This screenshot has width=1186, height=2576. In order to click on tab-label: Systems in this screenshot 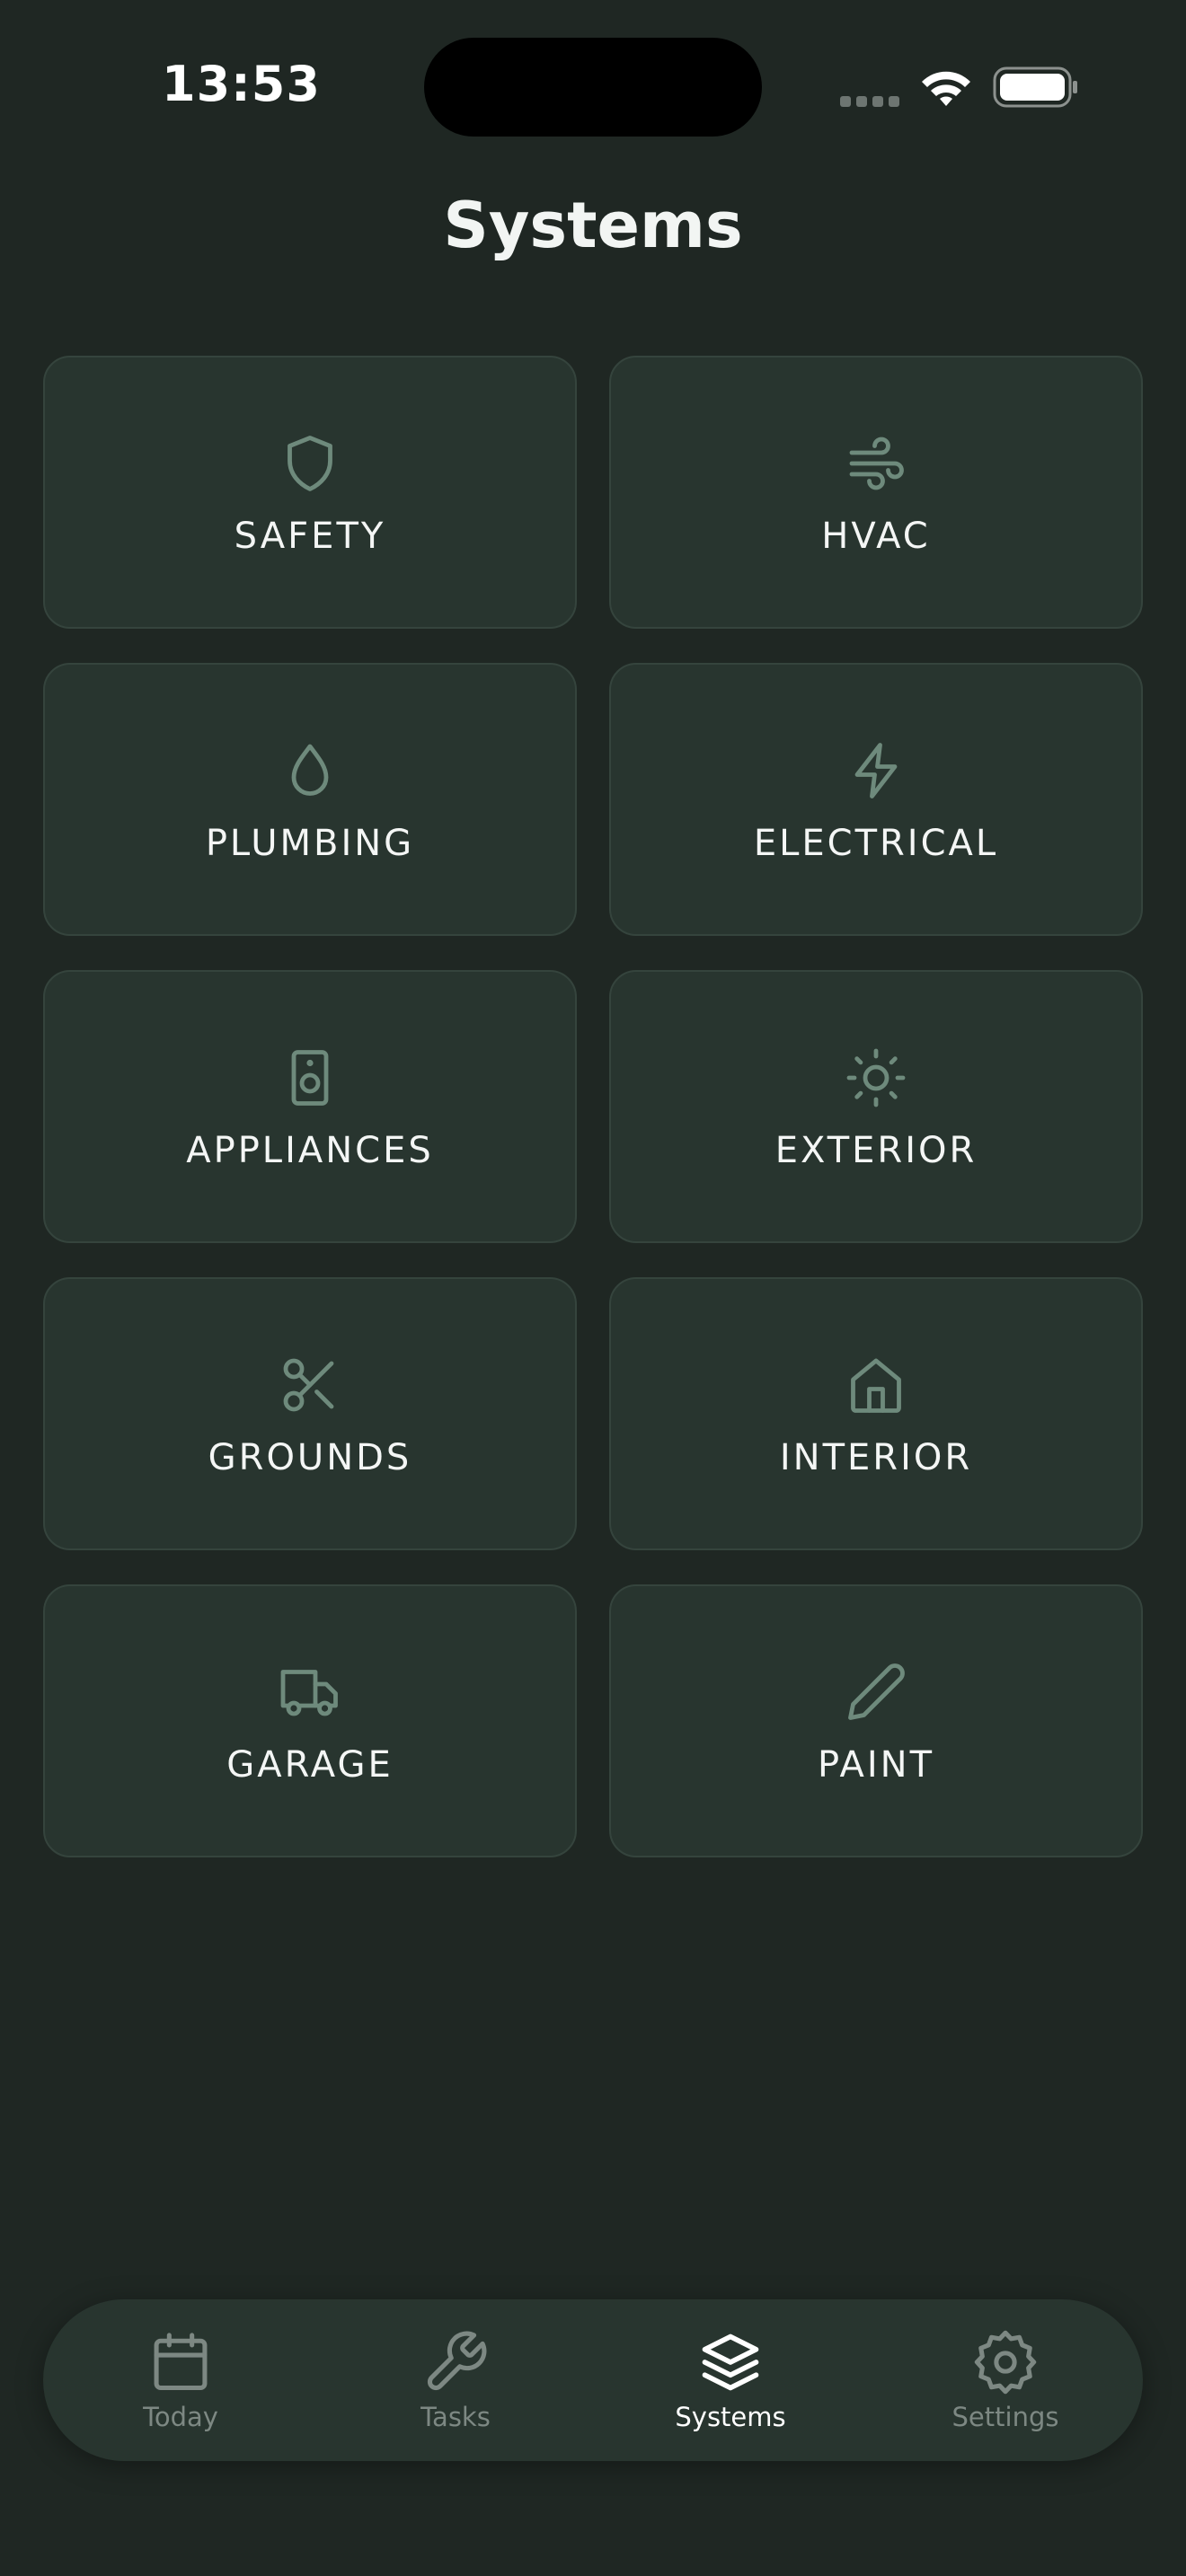, I will do `click(730, 2417)`.